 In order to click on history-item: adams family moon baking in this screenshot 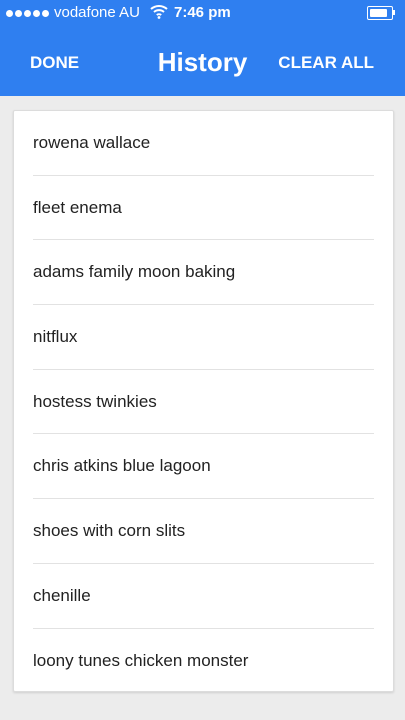, I will do `click(203, 273)`.